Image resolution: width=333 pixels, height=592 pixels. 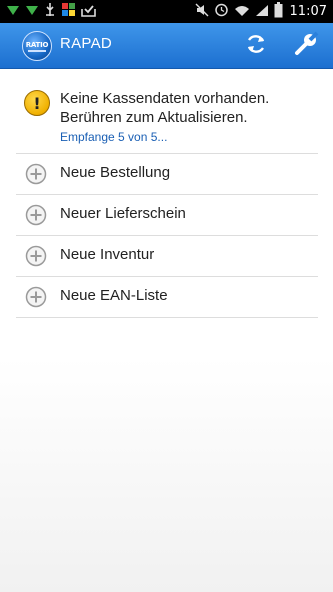 I want to click on list-item-label: Neuer Lieferschein, so click(x=123, y=213).